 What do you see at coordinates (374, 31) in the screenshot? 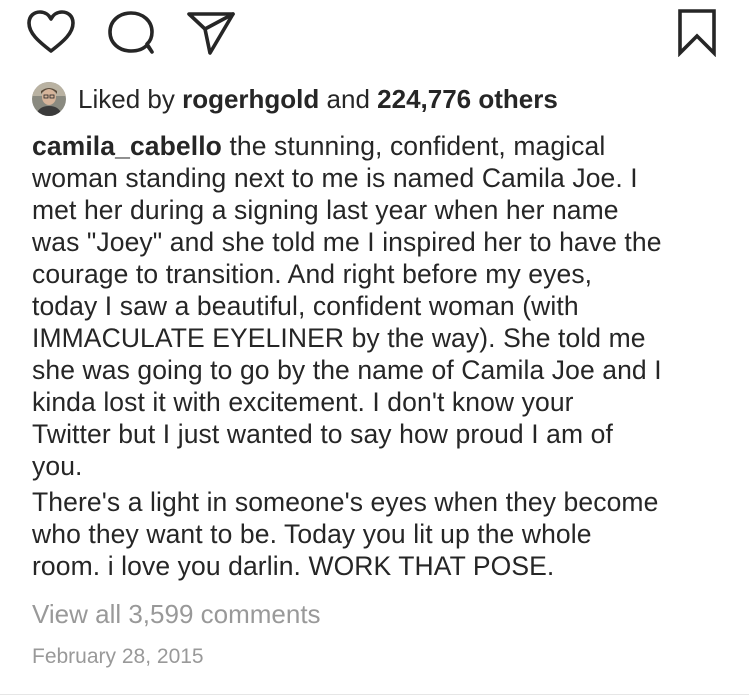
I see `post-action-bar` at bounding box center [374, 31].